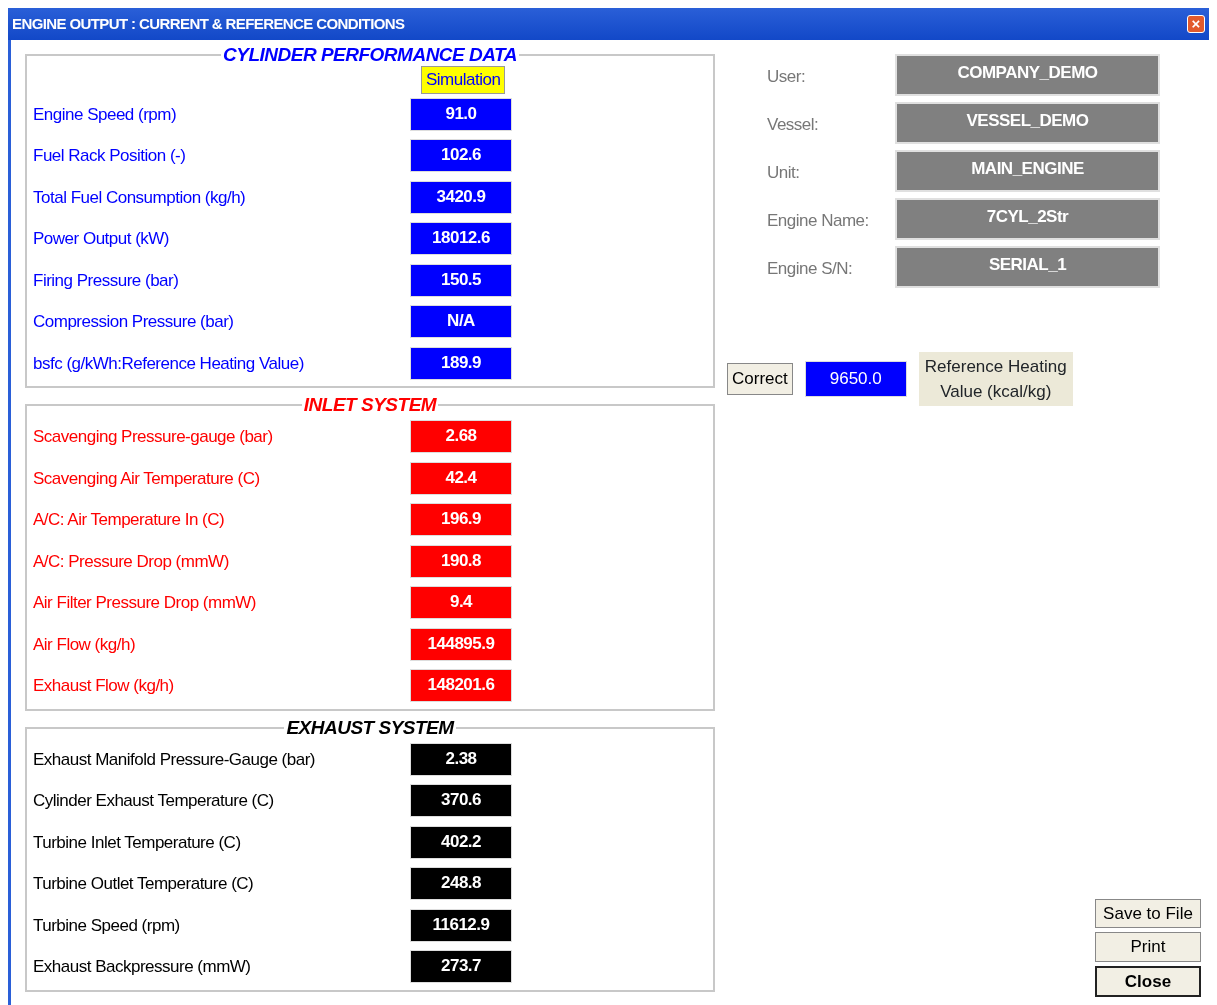 This screenshot has width=1217, height=1005. What do you see at coordinates (174, 759) in the screenshot?
I see `field-label: Exhaust Manifold Pressure-Gauge (bar)` at bounding box center [174, 759].